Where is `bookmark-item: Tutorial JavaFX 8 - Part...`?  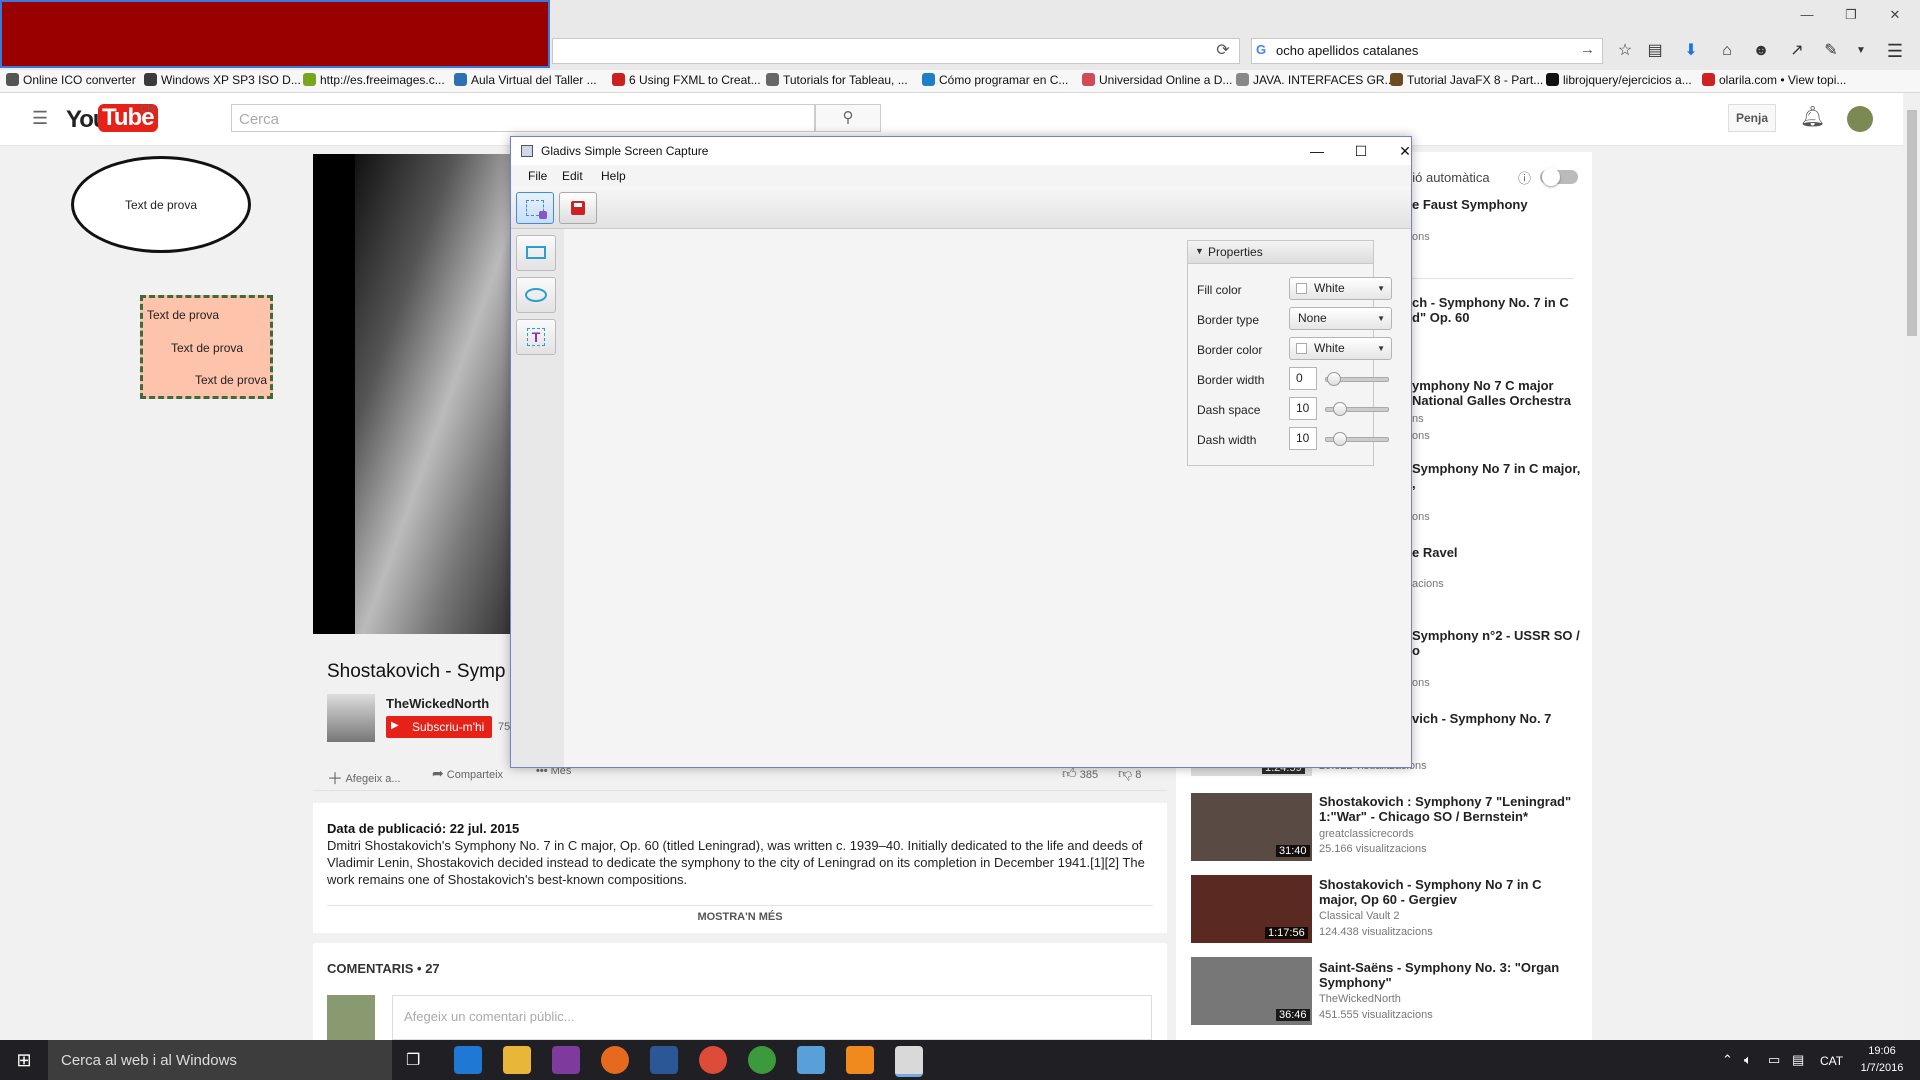 bookmark-item: Tutorial JavaFX 8 - Part... is located at coordinates (1466, 80).